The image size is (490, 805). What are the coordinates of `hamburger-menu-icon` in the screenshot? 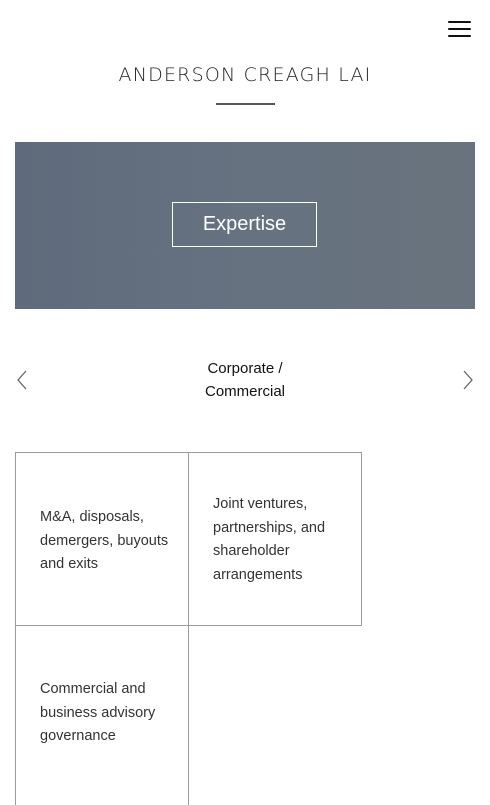 It's located at (460, 29).